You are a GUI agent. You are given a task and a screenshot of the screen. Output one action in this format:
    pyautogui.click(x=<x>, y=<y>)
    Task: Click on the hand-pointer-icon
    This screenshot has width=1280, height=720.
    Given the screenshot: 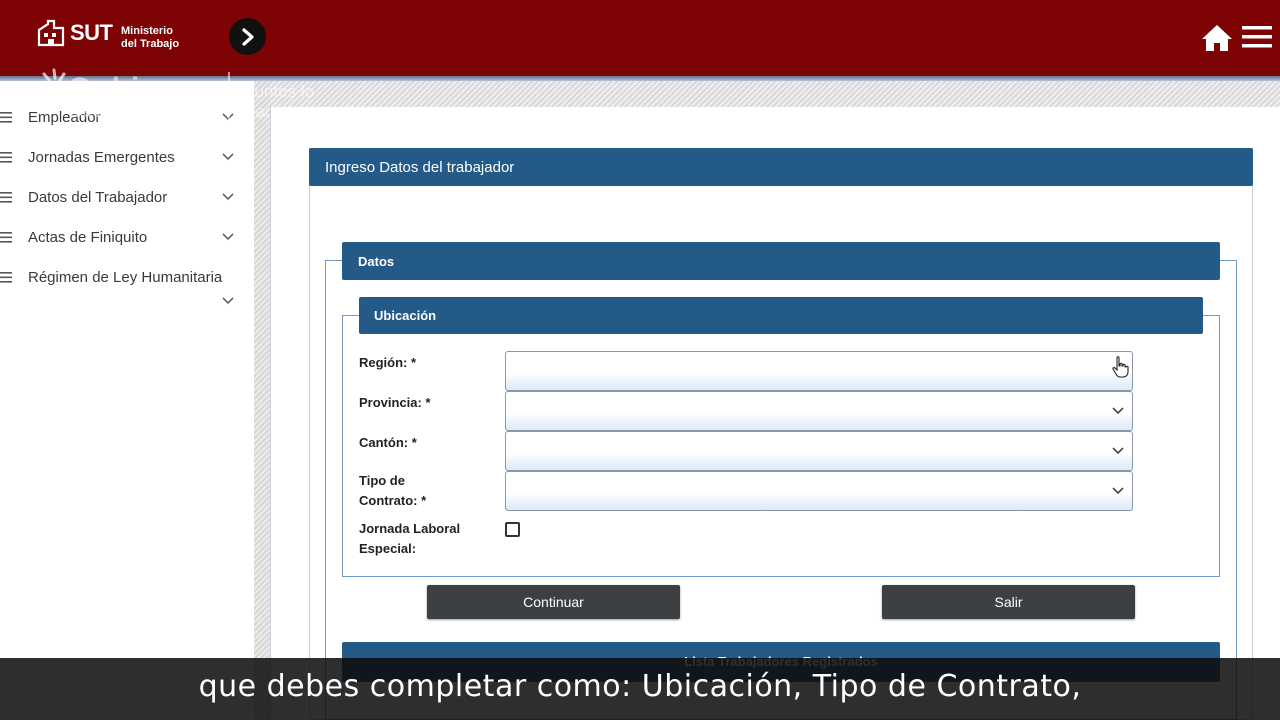 What is the action you would take?
    pyautogui.click(x=1120, y=367)
    